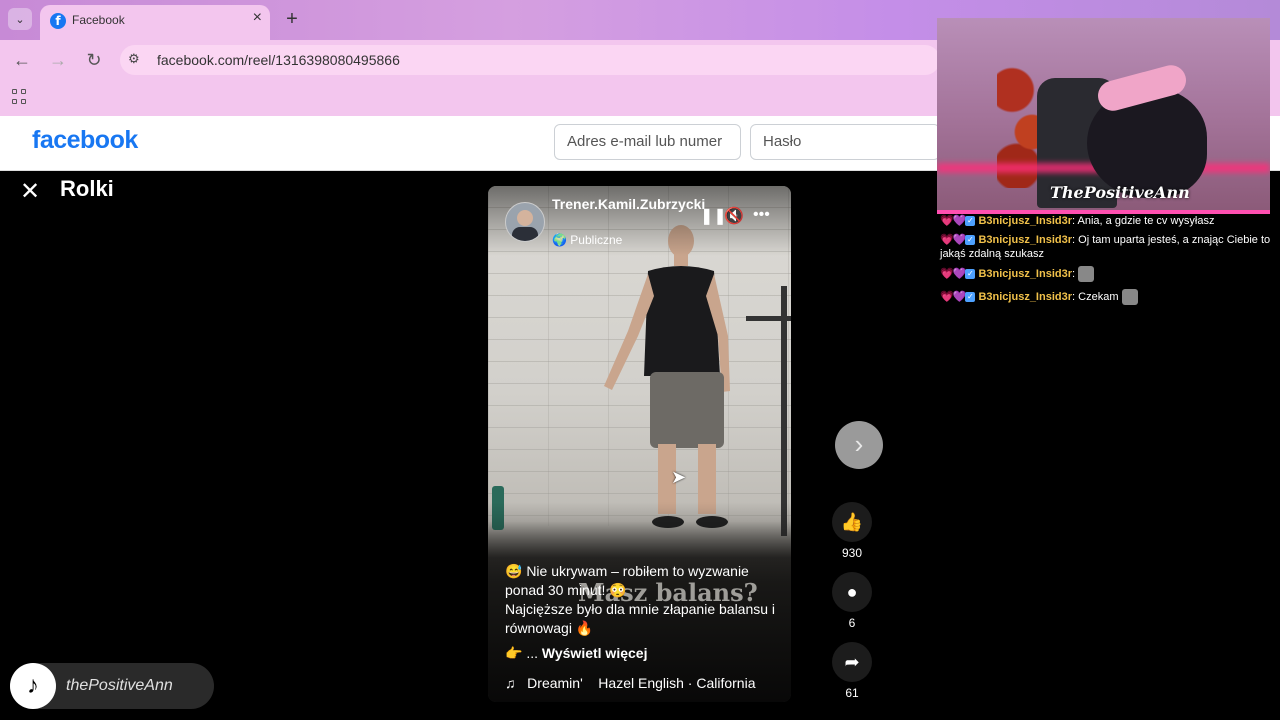 The image size is (1280, 720). What do you see at coordinates (257, 18) in the screenshot?
I see `close-icon: ×` at bounding box center [257, 18].